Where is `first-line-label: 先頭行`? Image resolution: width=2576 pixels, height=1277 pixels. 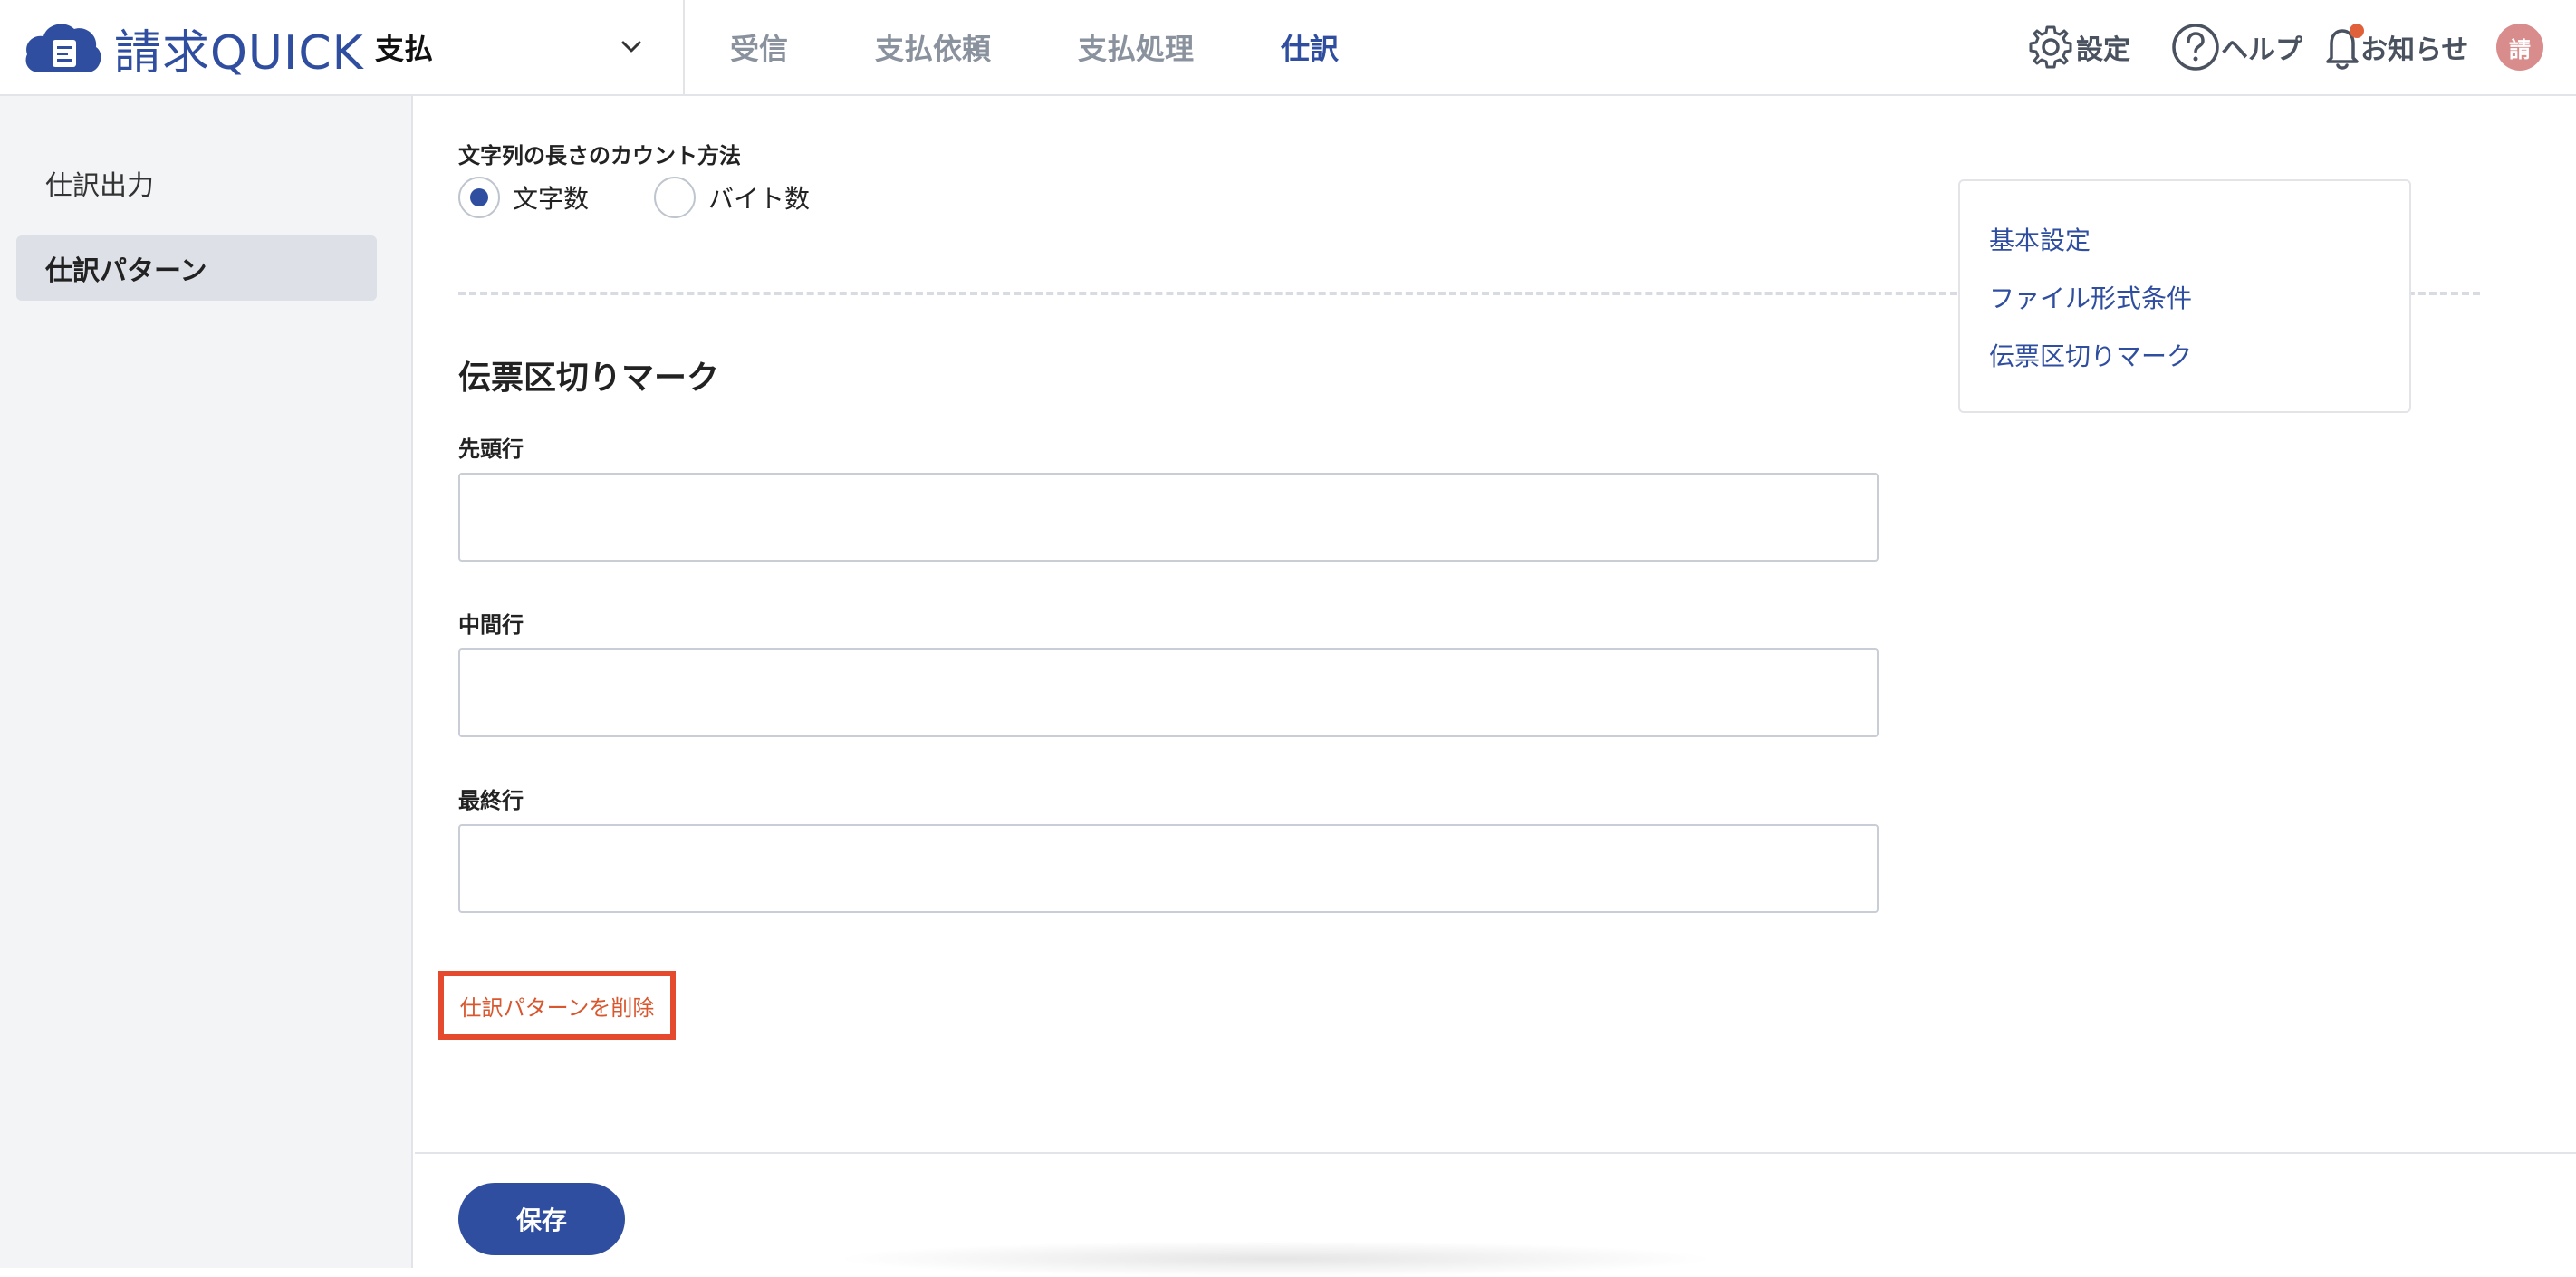
first-line-label: 先頭行 is located at coordinates (491, 450).